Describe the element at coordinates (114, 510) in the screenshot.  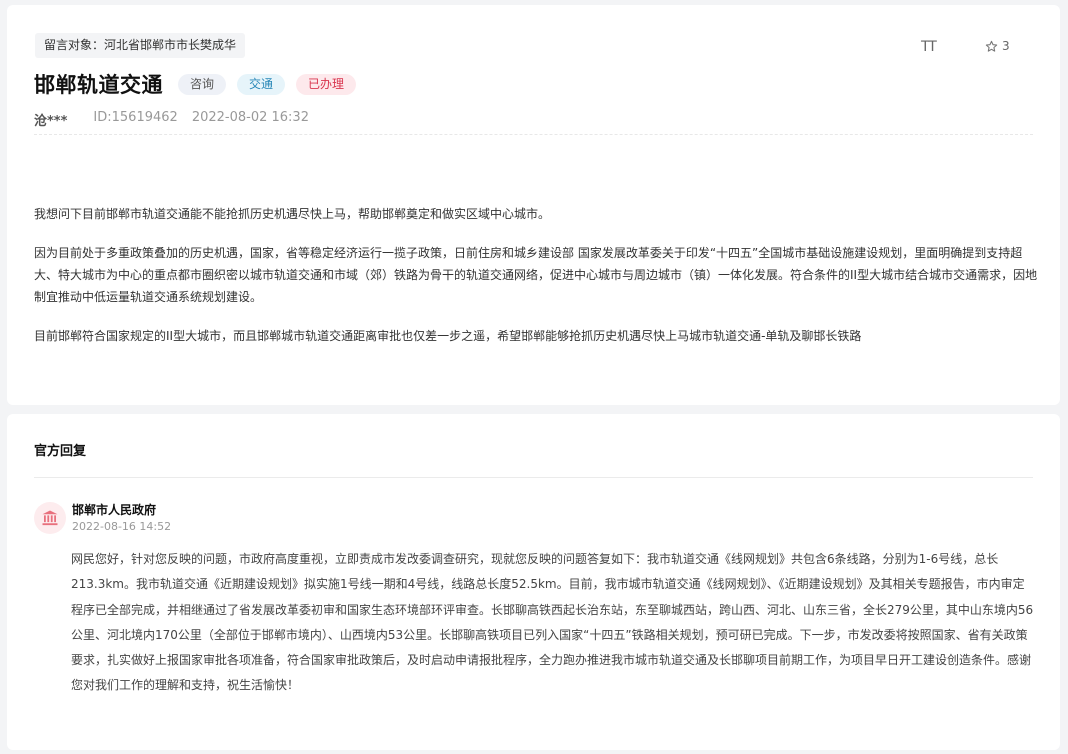
I see `responder-name: 邯郸市人民政府` at that location.